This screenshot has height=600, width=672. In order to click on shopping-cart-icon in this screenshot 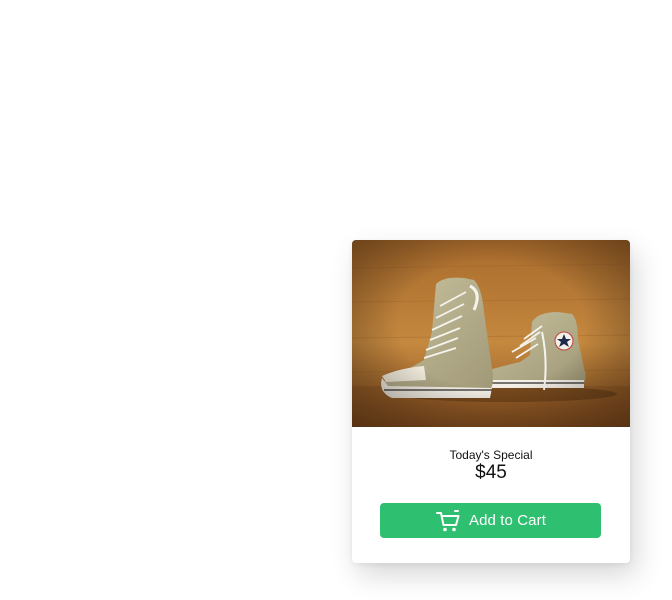, I will do `click(448, 520)`.